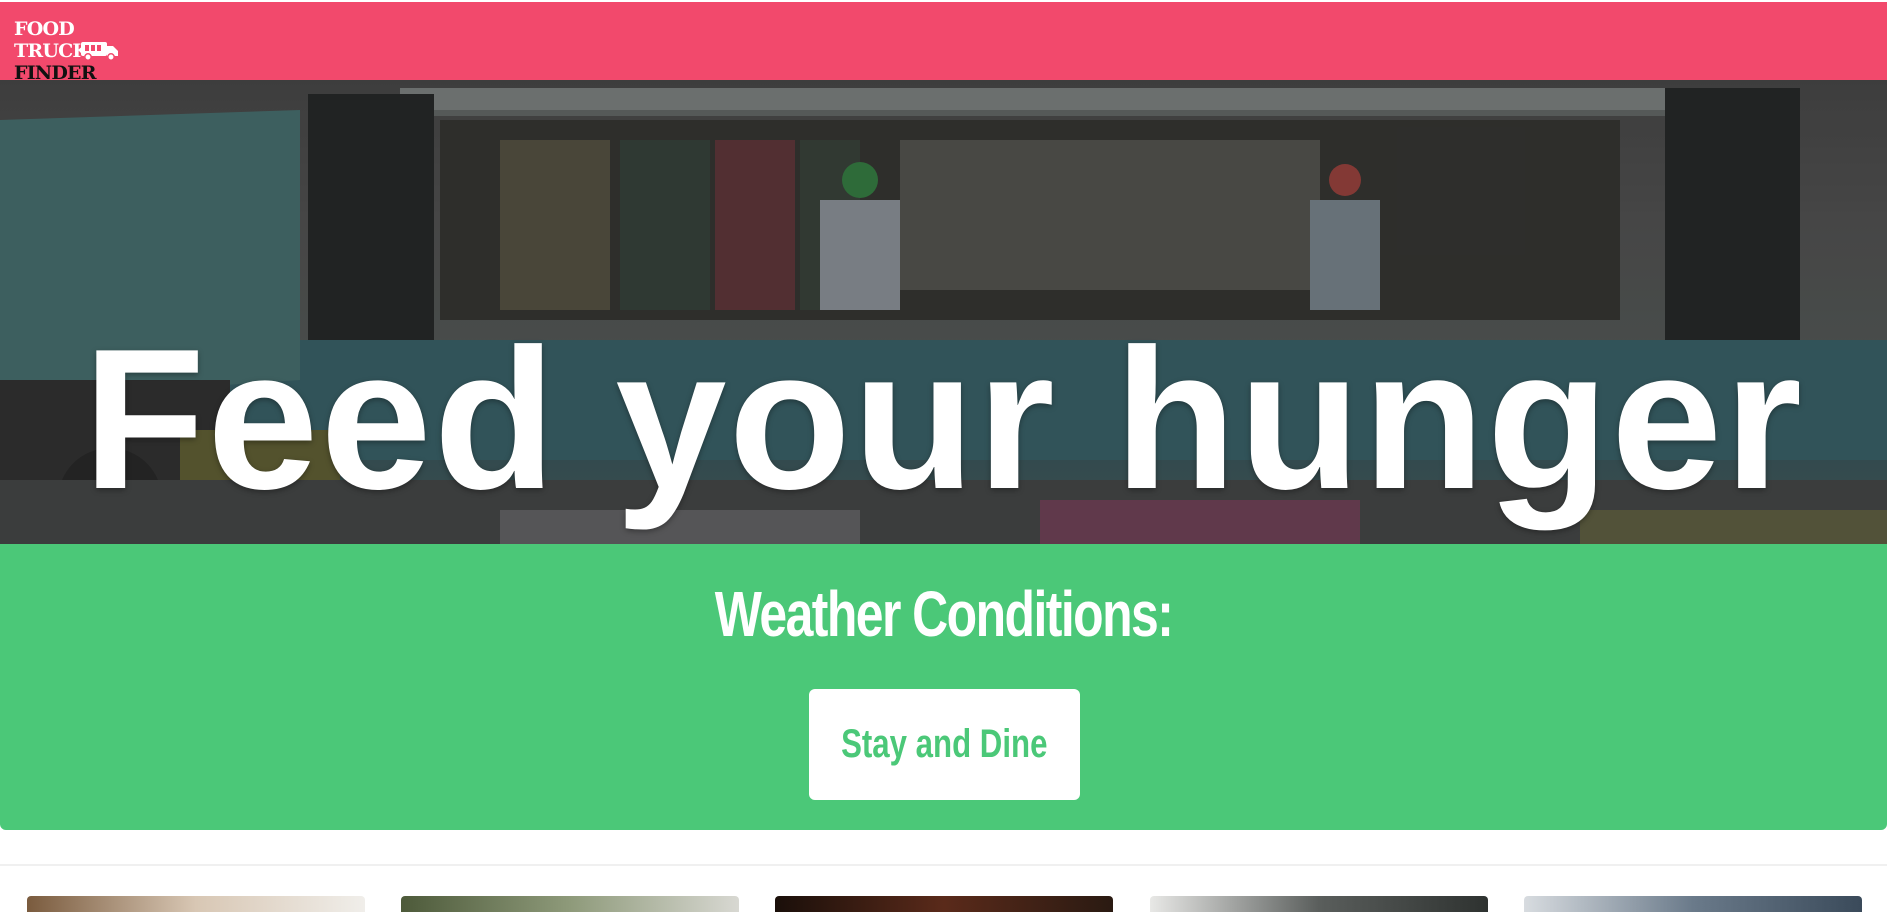 The width and height of the screenshot is (1887, 912). What do you see at coordinates (943, 43) in the screenshot?
I see `navbar: FOOD TRUCK FINDER` at bounding box center [943, 43].